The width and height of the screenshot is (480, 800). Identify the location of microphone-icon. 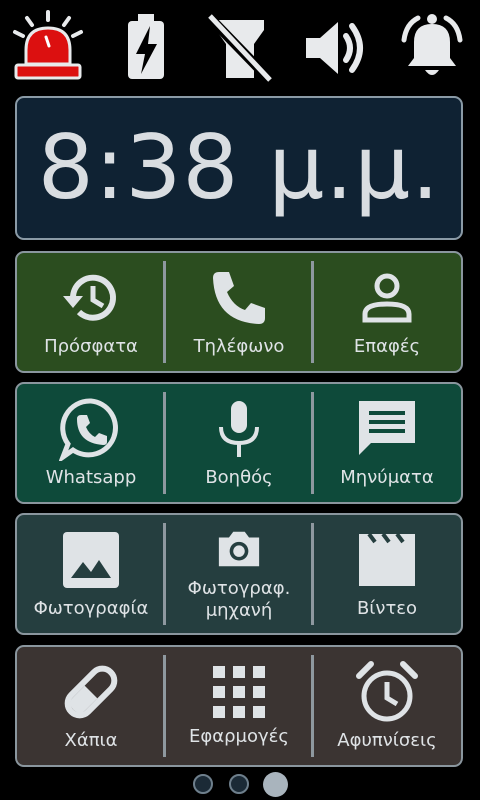
(239, 429).